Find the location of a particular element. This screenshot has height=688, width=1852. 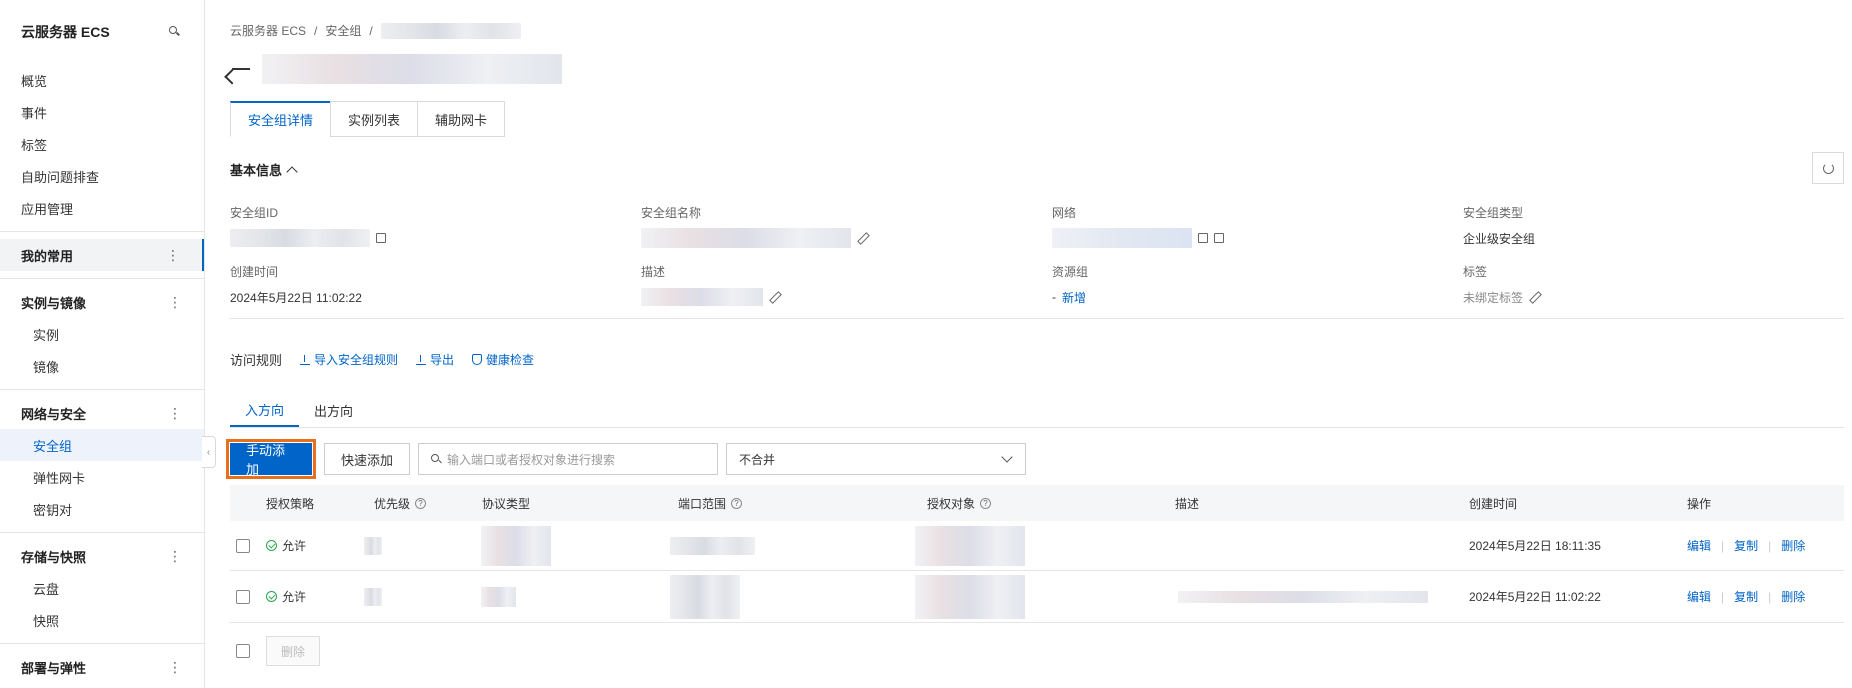

sidebar-item-images: 镜像 is located at coordinates (102, 366).